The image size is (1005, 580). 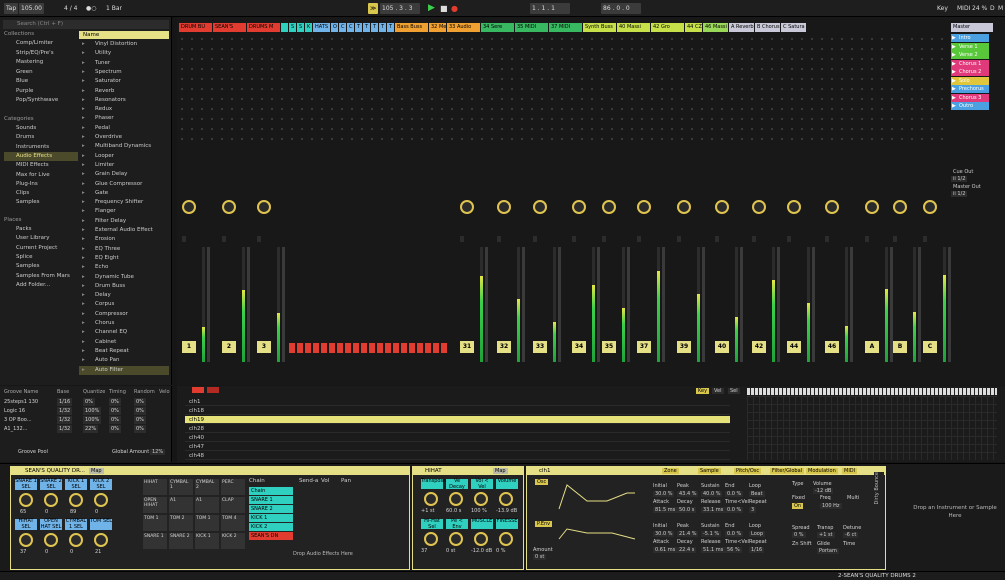 What do you see at coordinates (411, 27) in the screenshot?
I see `track-header: Bass Buss` at bounding box center [411, 27].